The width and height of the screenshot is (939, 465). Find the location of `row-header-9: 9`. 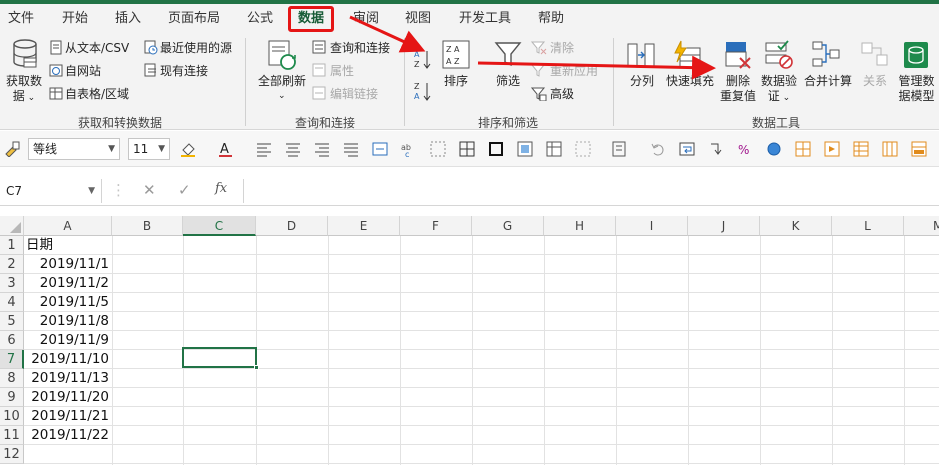

row-header-9: 9 is located at coordinates (12, 397).